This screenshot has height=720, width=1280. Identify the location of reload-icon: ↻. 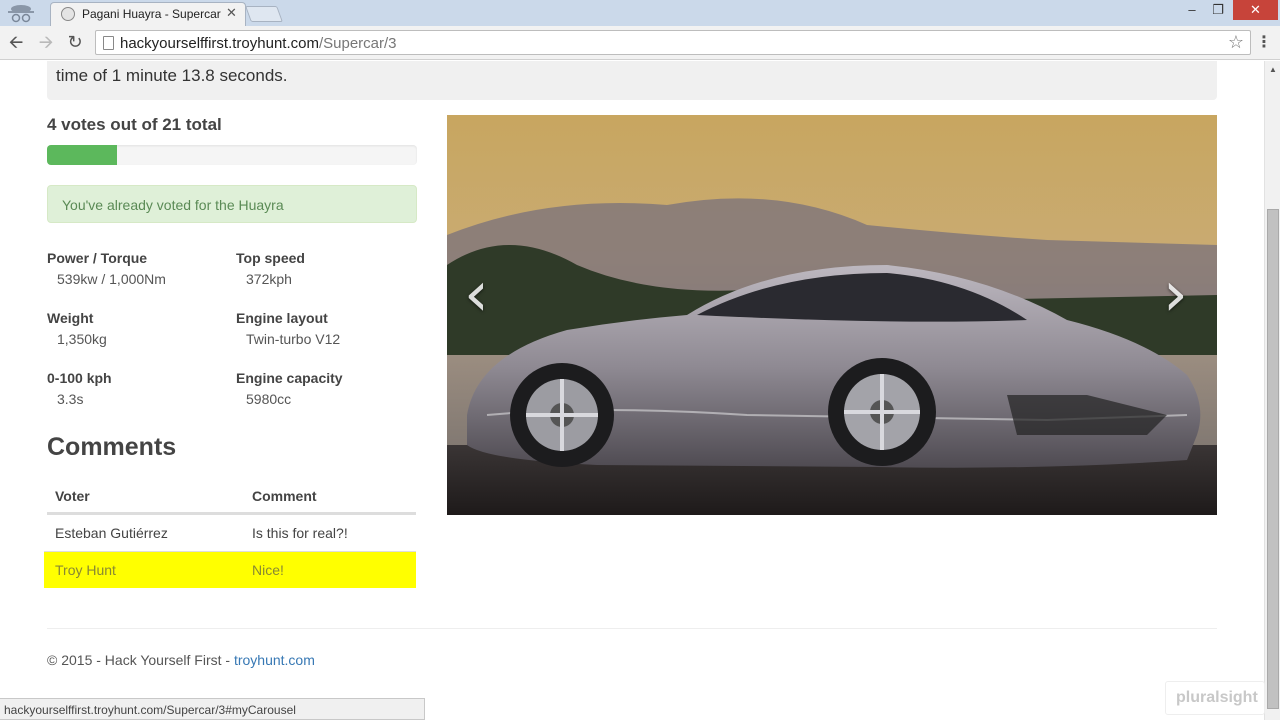
(75, 42).